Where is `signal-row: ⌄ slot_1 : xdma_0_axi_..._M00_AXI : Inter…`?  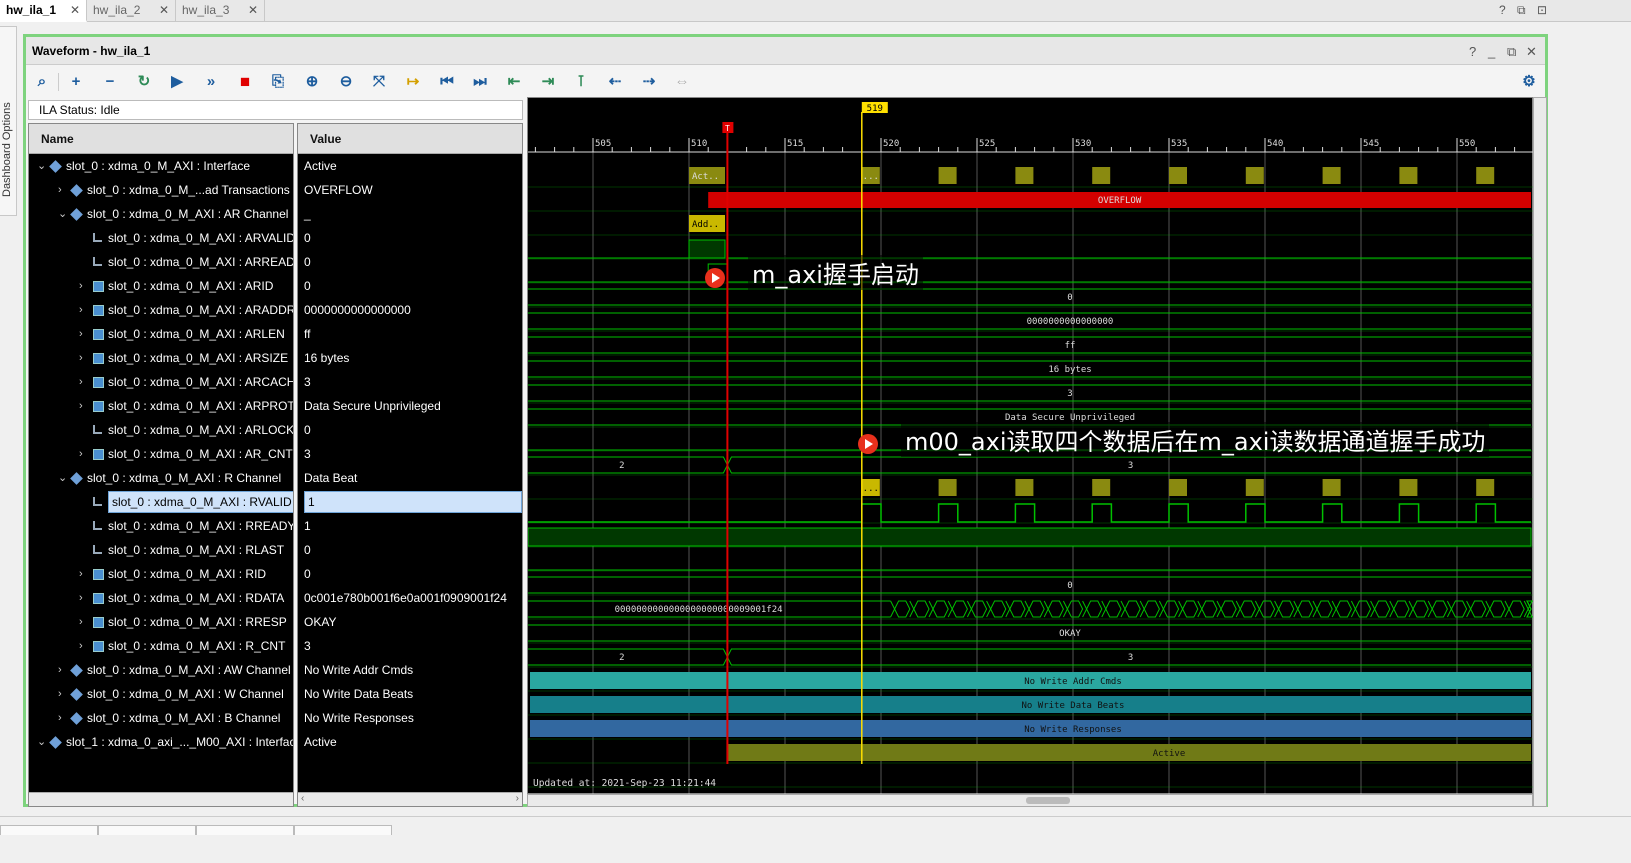 signal-row: ⌄ slot_1 : xdma_0_axi_..._M00_AXI : Inter… is located at coordinates (161, 743).